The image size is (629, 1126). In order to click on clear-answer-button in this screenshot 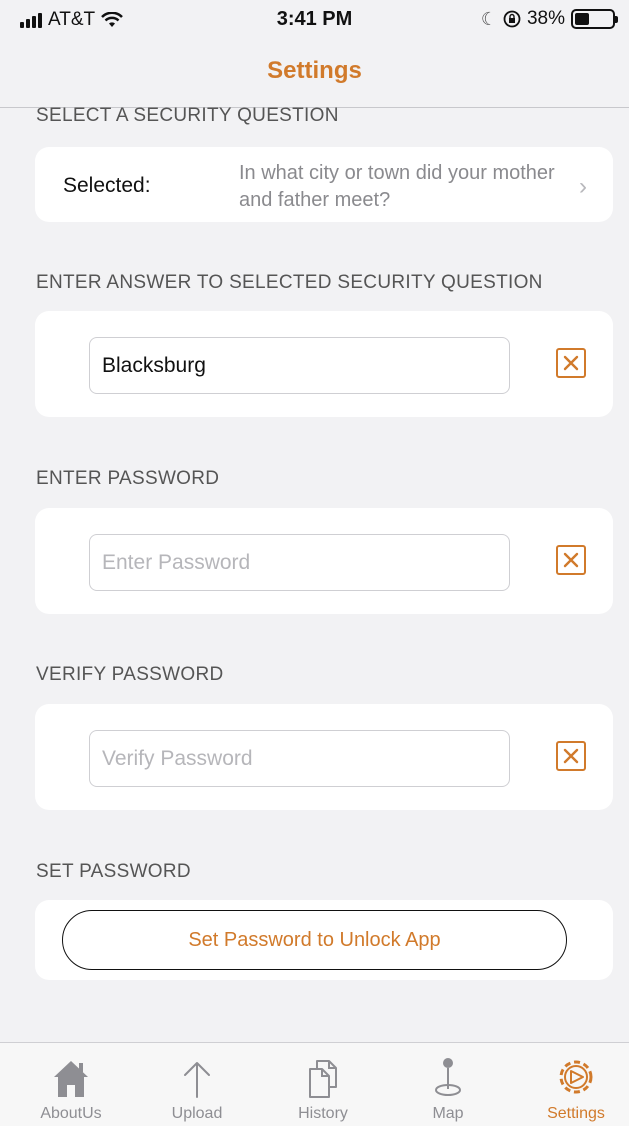, I will do `click(571, 363)`.